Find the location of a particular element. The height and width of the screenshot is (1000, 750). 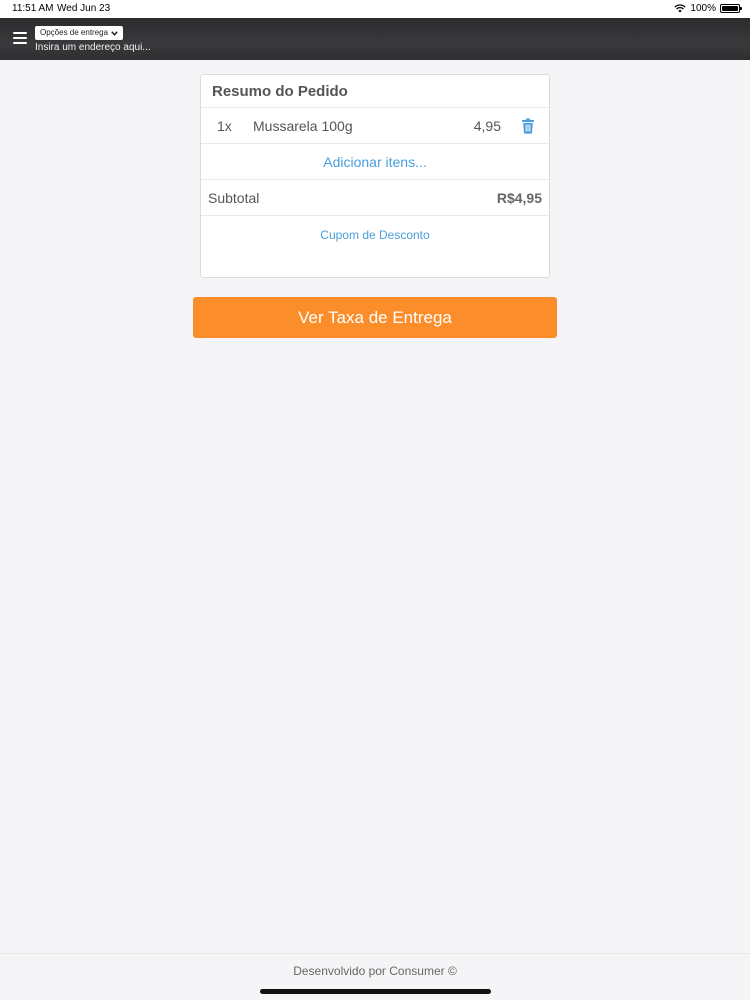

trash-icon is located at coordinates (528, 126).